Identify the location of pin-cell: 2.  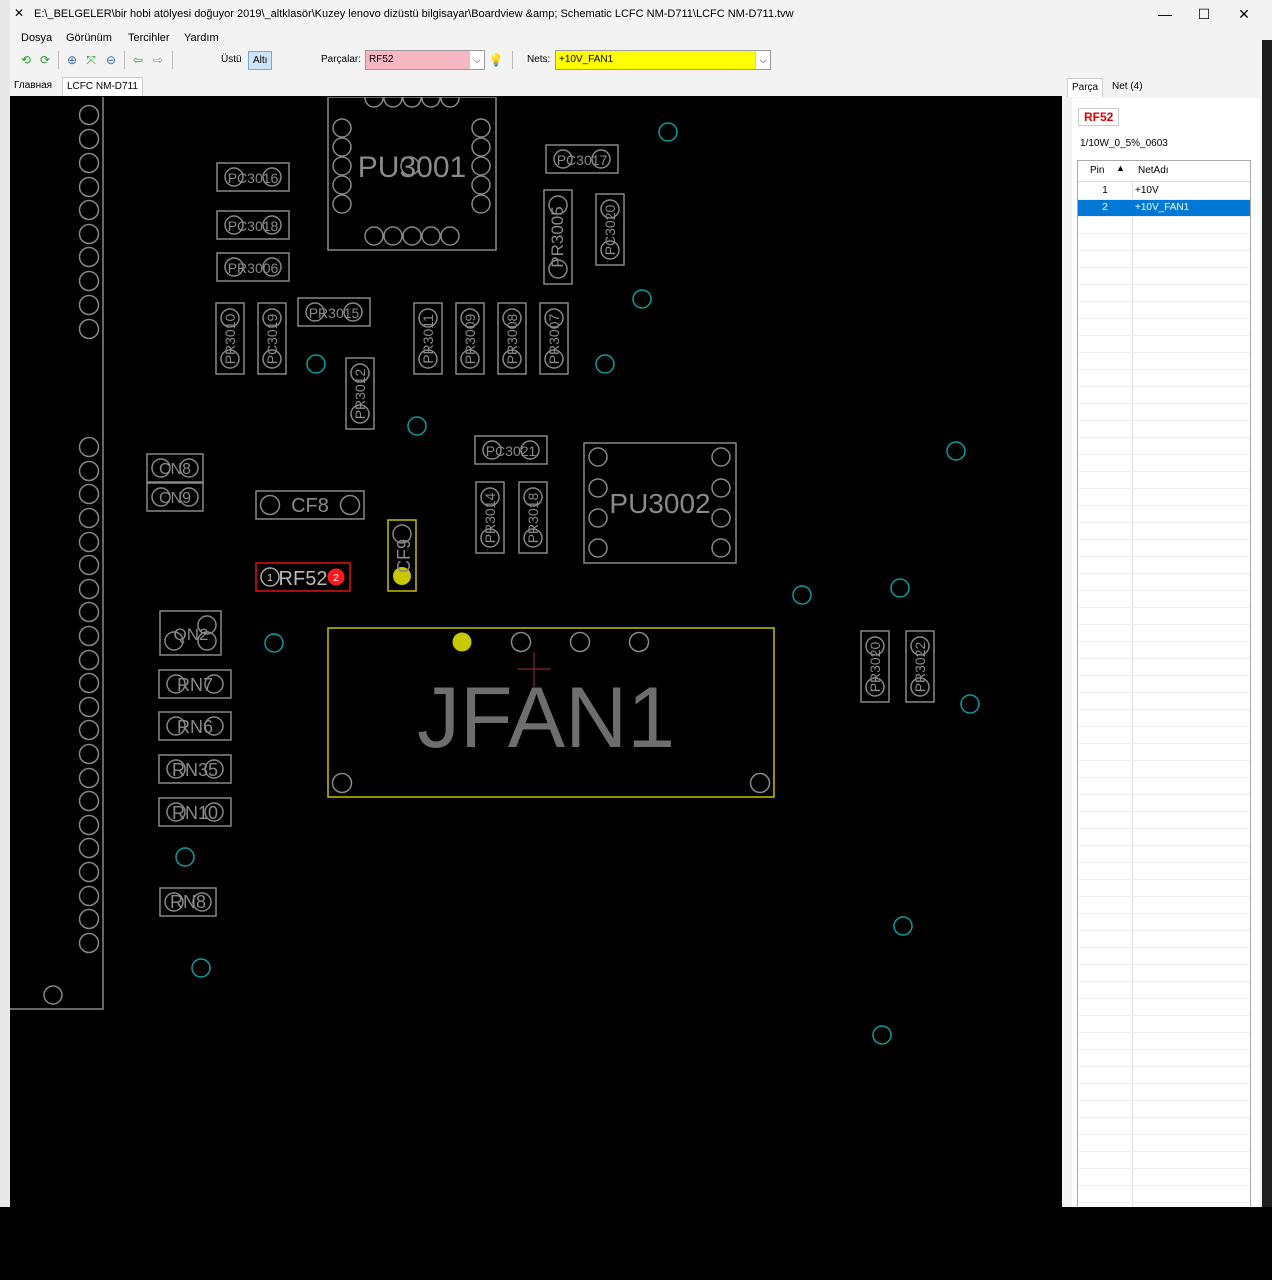
(1105, 207).